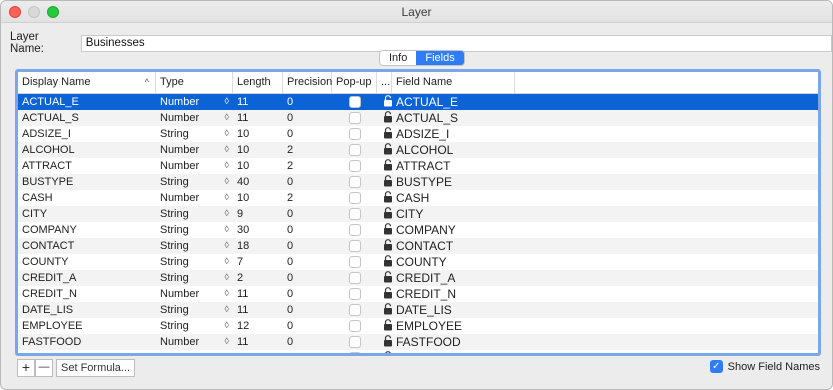 The image size is (833, 390). Describe the element at coordinates (87, 198) in the screenshot. I see `display-name-cell: CASH` at that location.